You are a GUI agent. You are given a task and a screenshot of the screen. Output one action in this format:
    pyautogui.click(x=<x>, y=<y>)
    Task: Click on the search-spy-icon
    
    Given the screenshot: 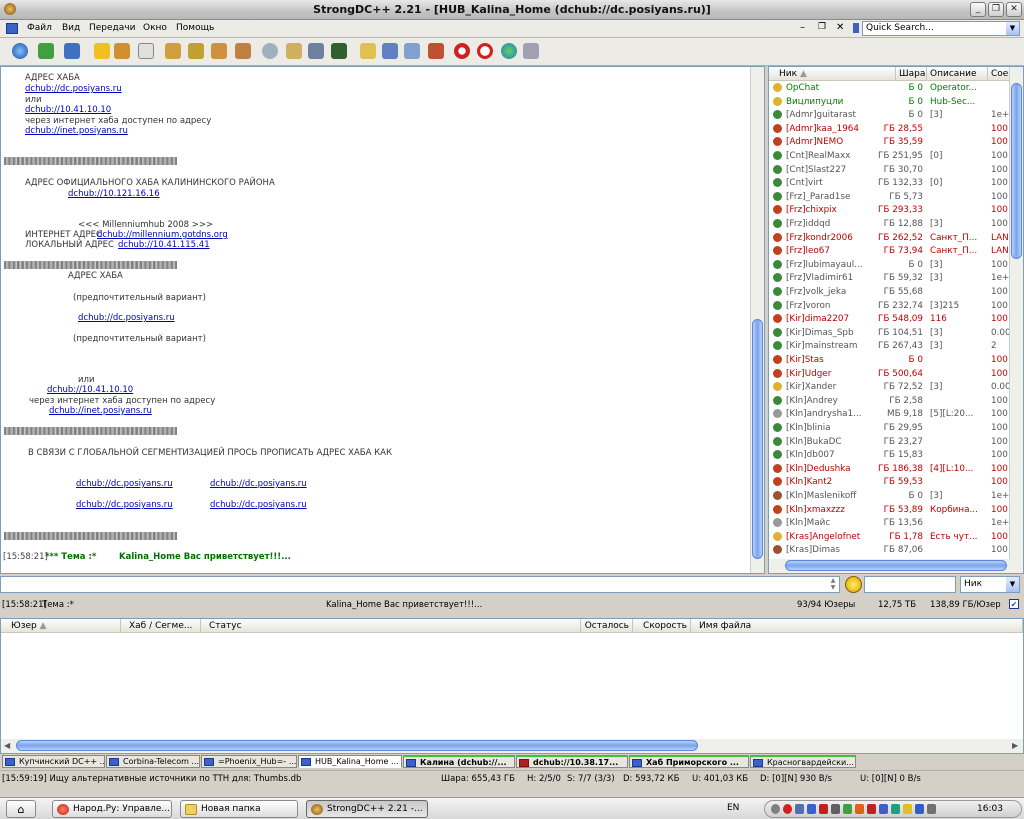 What is the action you would take?
    pyautogui.click(x=316, y=51)
    